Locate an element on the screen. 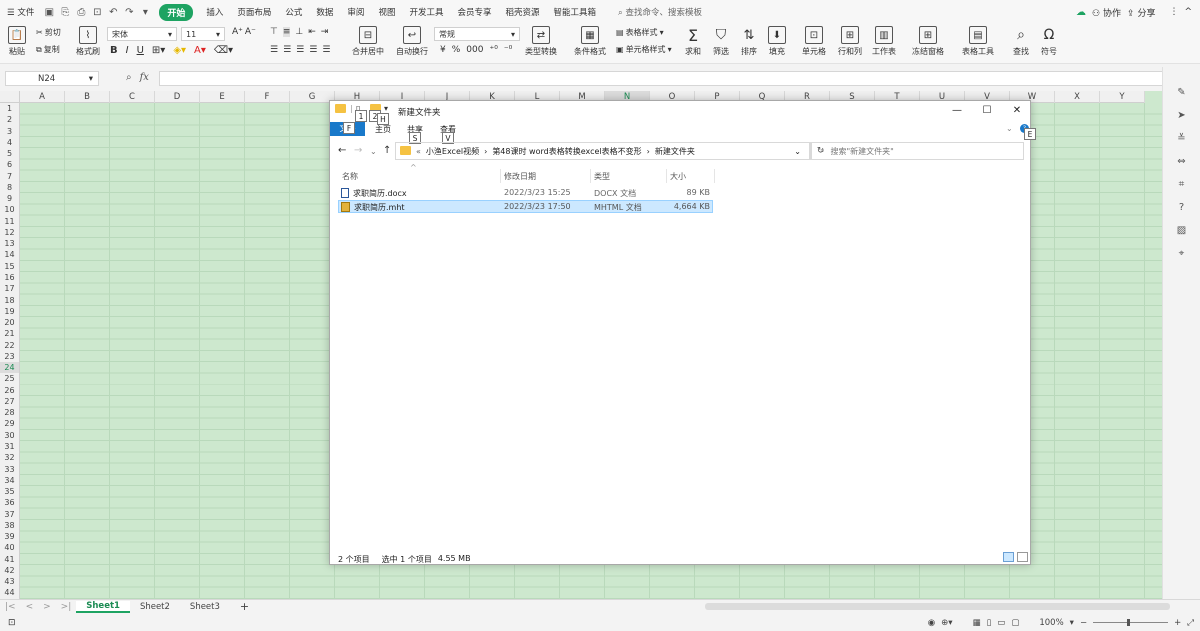 The width and height of the screenshot is (1200, 631). fill-button: ⬇ 填充 is located at coordinates (777, 41).